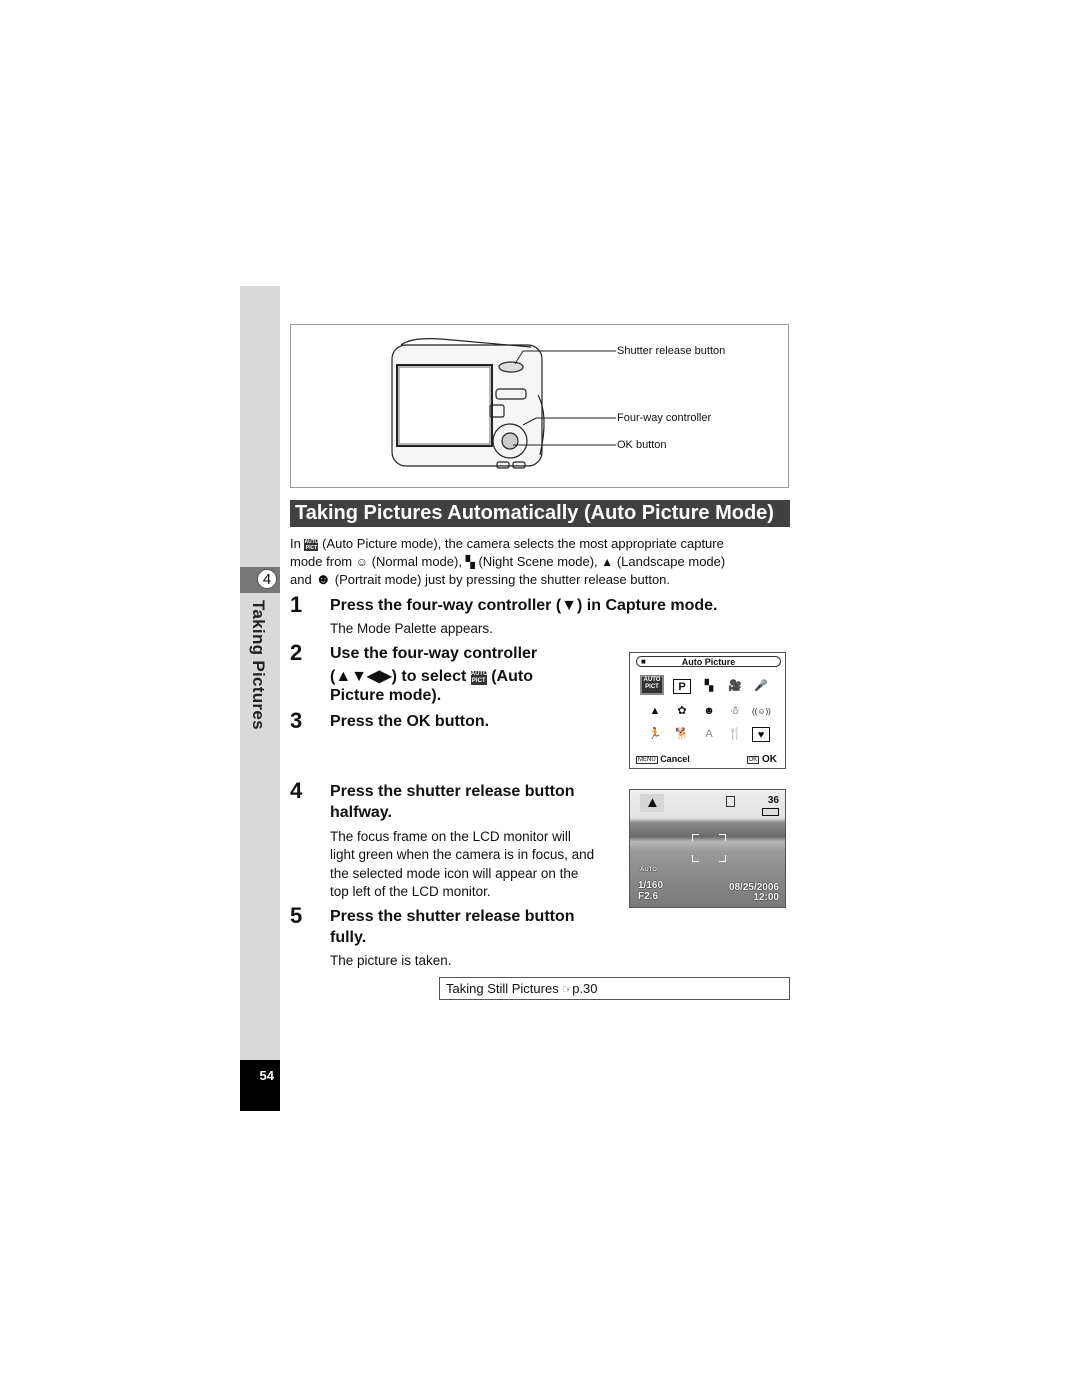  I want to click on snow-mode-icon: ☃, so click(735, 711).